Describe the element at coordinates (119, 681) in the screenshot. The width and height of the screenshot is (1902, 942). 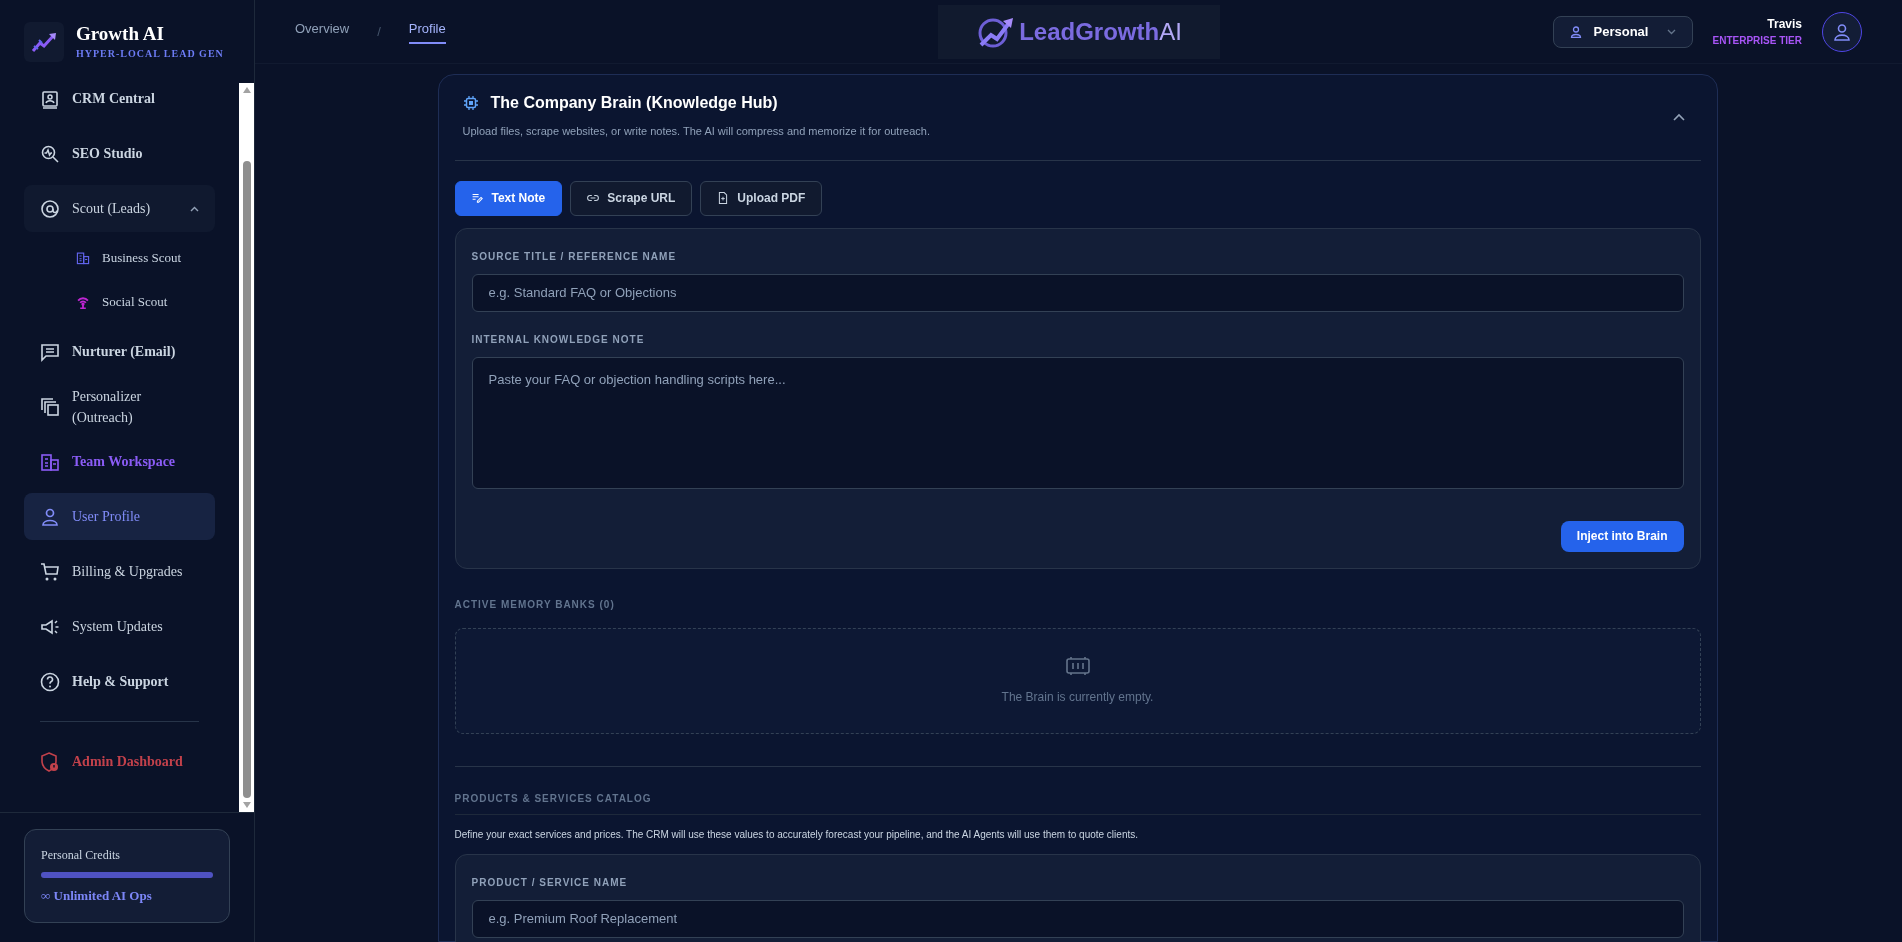
I see `nav-item: Help & Support` at that location.